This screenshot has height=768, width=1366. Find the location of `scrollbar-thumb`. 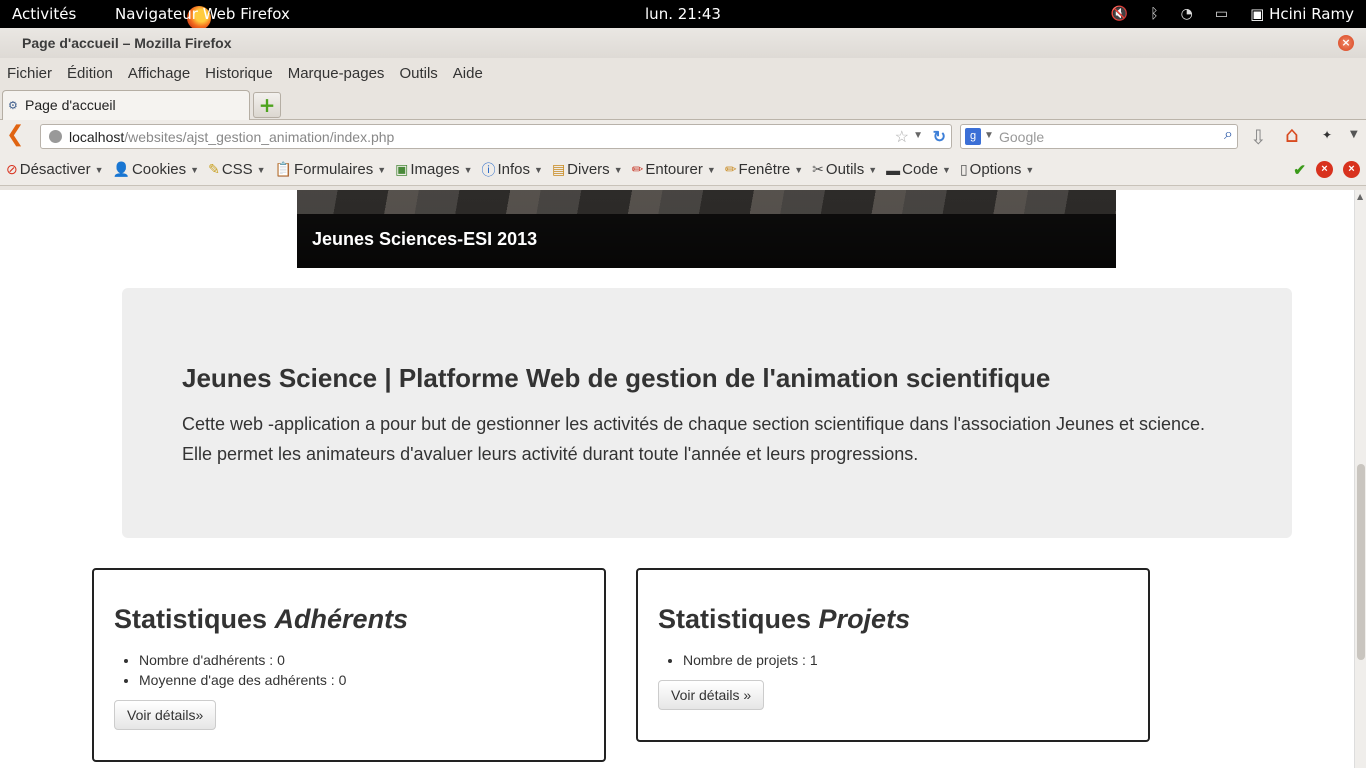

scrollbar-thumb is located at coordinates (1361, 562).